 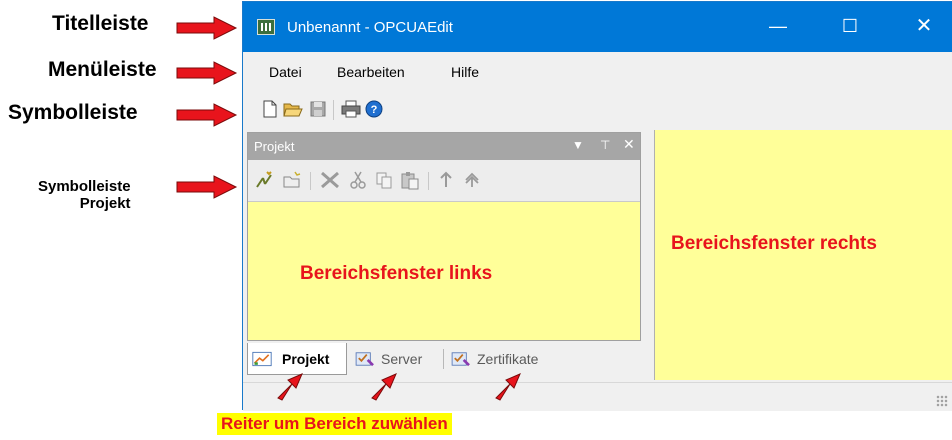 I want to click on menu-hilfe: Hilfe, so click(x=465, y=72).